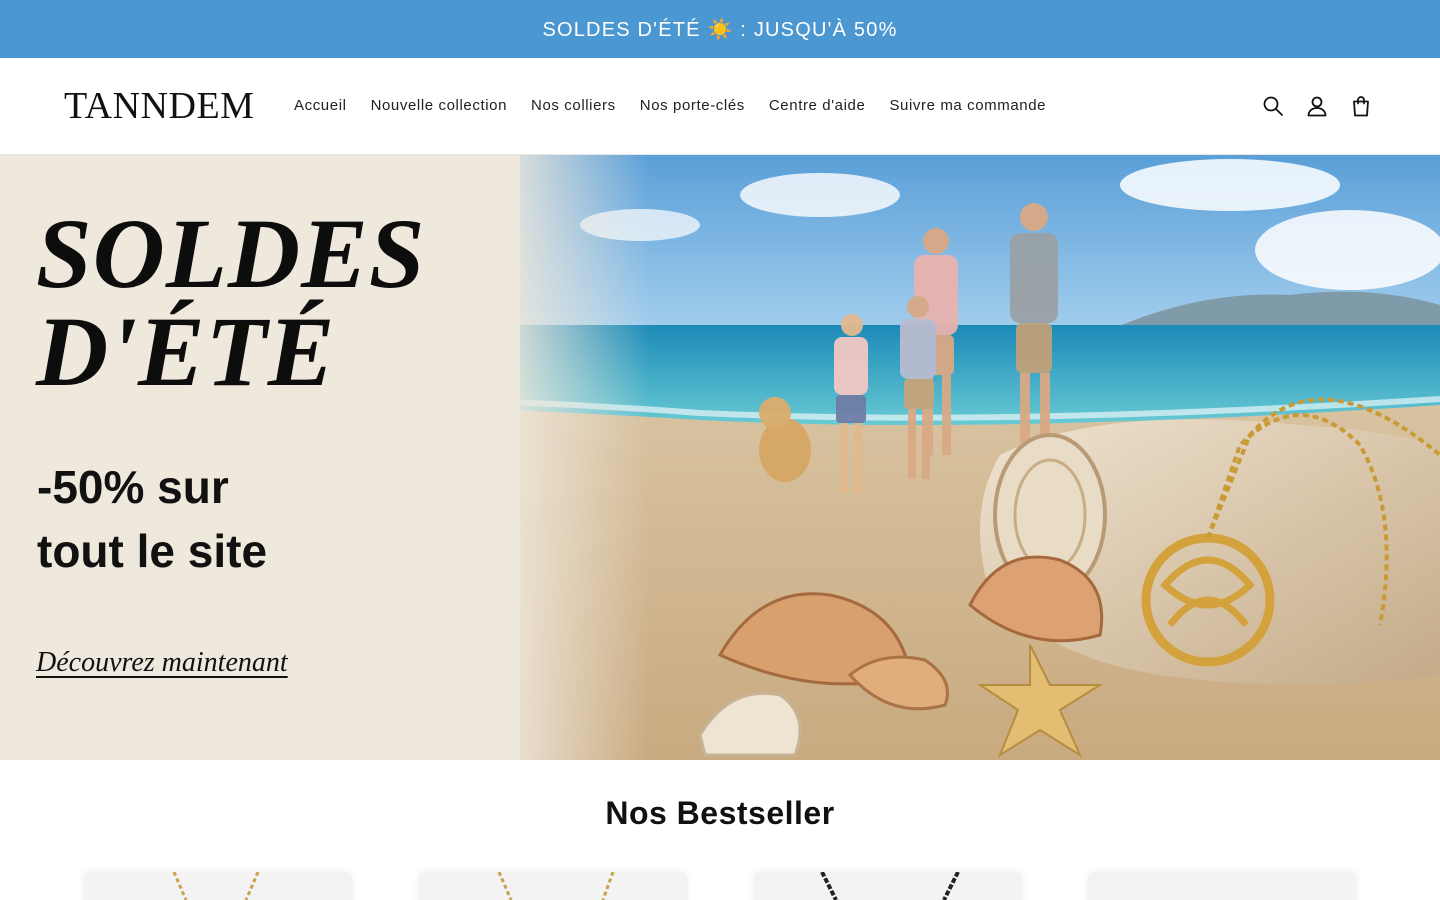 The image size is (1440, 900). I want to click on nav-item-suivre-commande: Suivre ma commande, so click(967, 106).